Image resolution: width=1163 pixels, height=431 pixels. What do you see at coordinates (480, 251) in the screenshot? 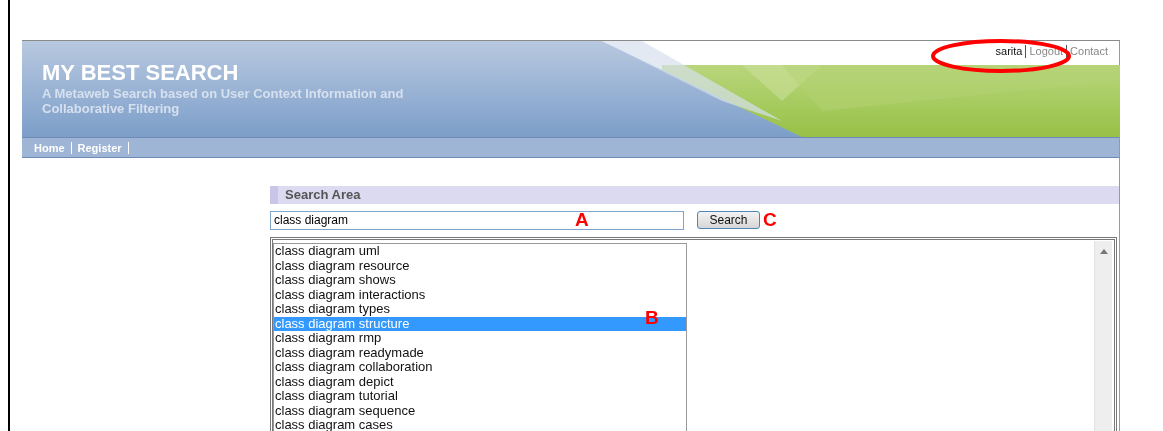
I see `suggestion-item: class diagram uml` at bounding box center [480, 251].